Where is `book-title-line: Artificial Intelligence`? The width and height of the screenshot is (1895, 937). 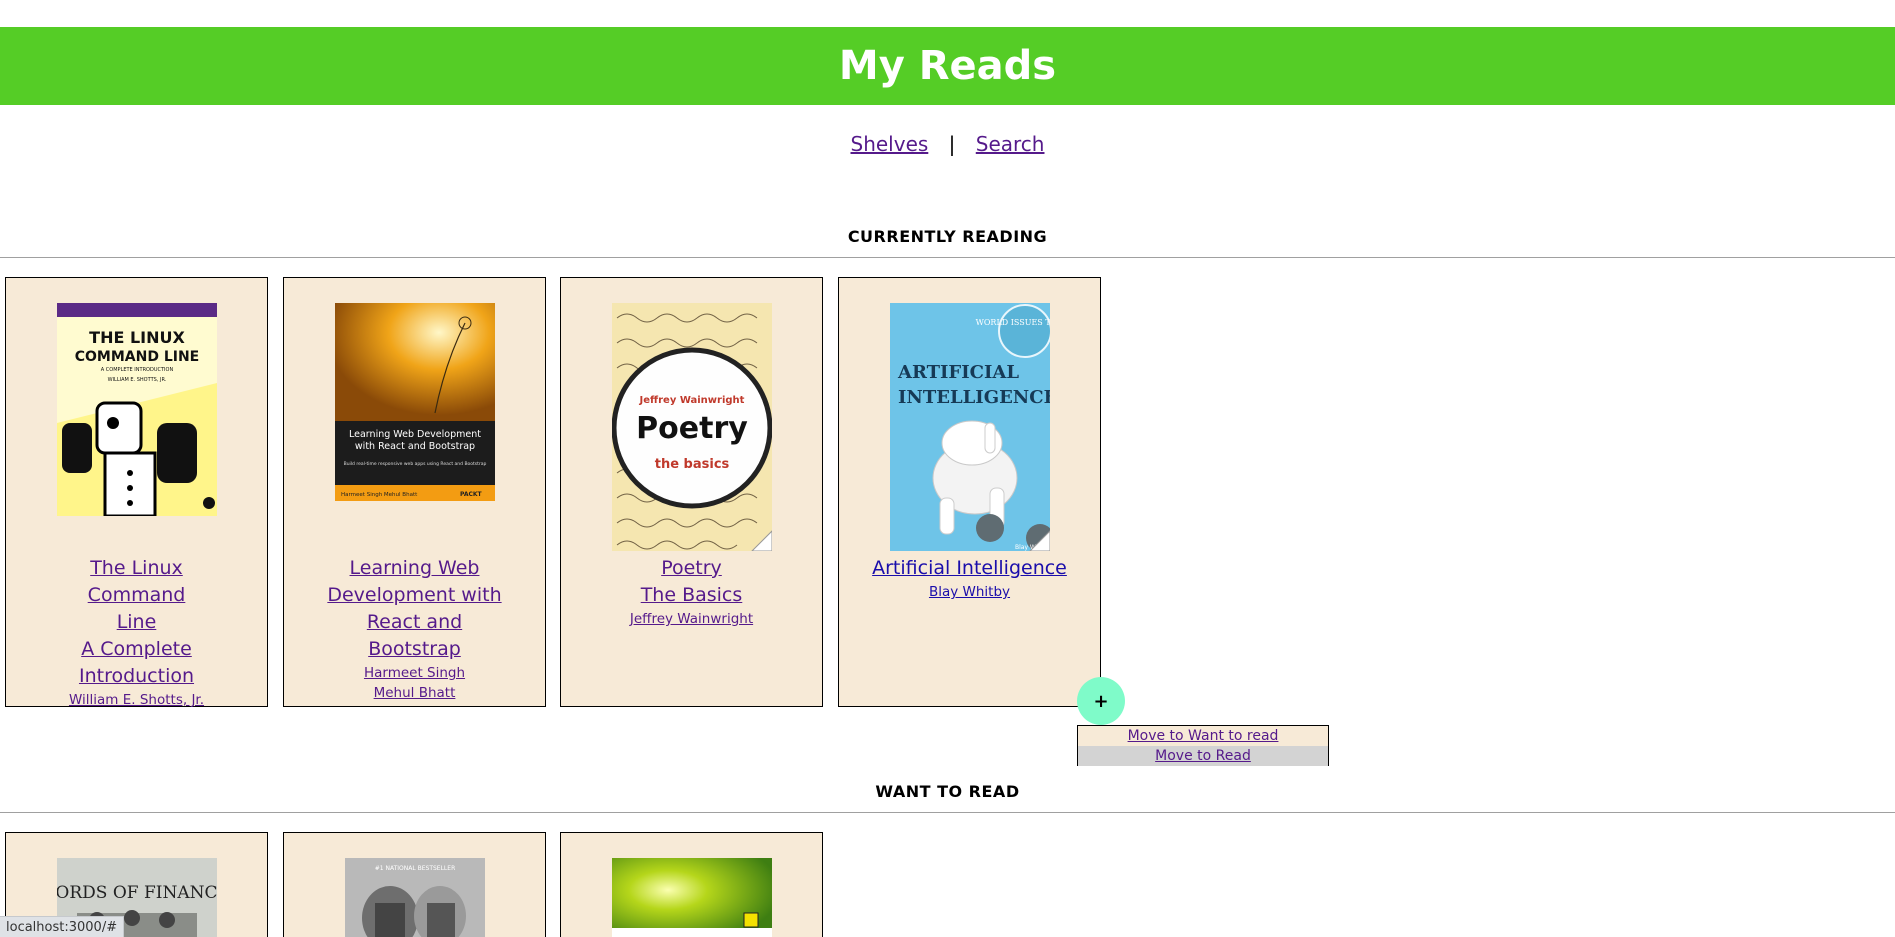 book-title-line: Artificial Intelligence is located at coordinates (969, 568).